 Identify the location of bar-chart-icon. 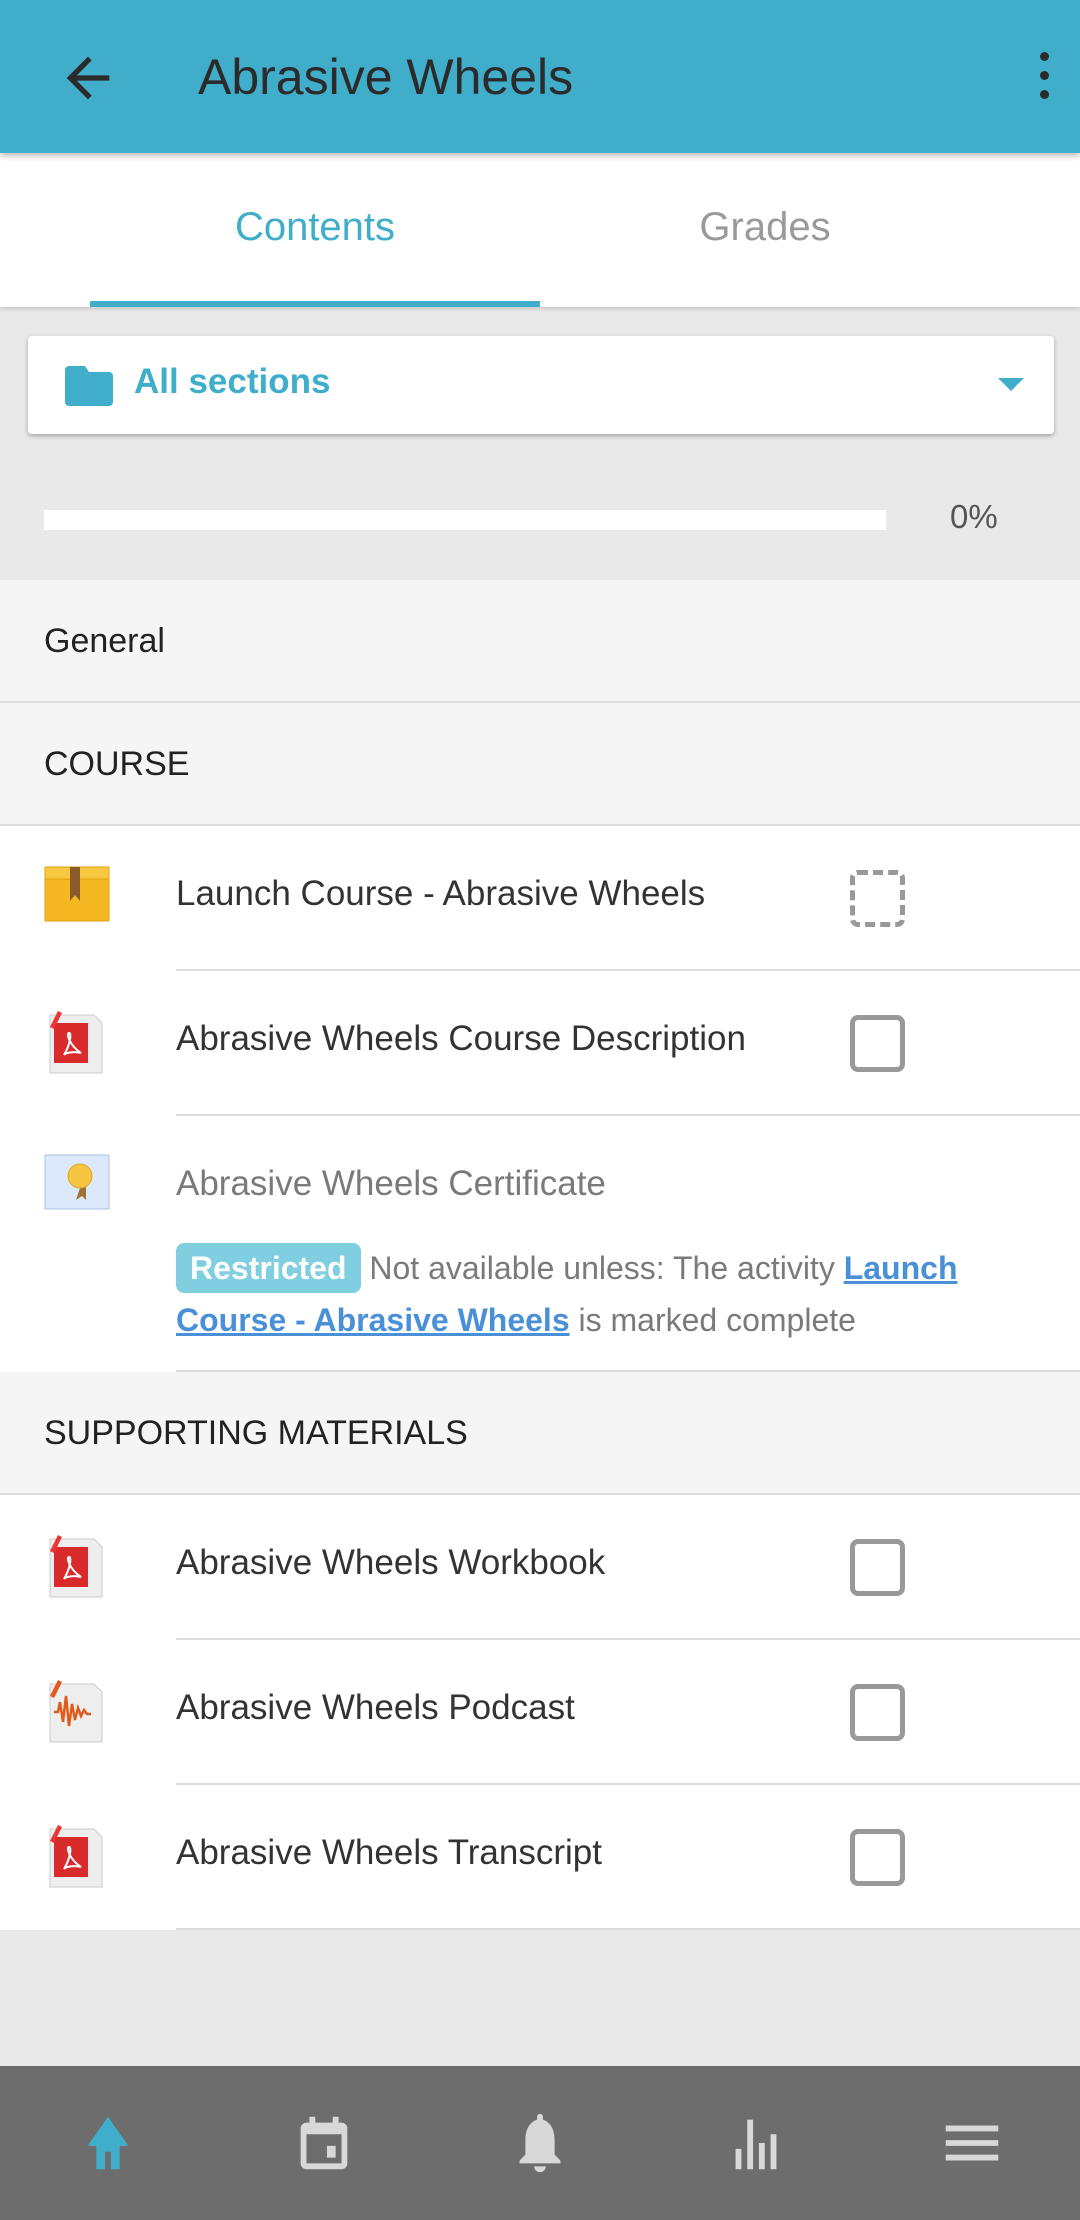
(756, 2143).